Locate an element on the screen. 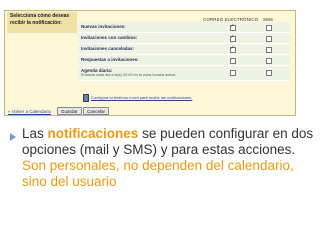  row-label: Nuevas invitaciones: is located at coordinates (103, 26).